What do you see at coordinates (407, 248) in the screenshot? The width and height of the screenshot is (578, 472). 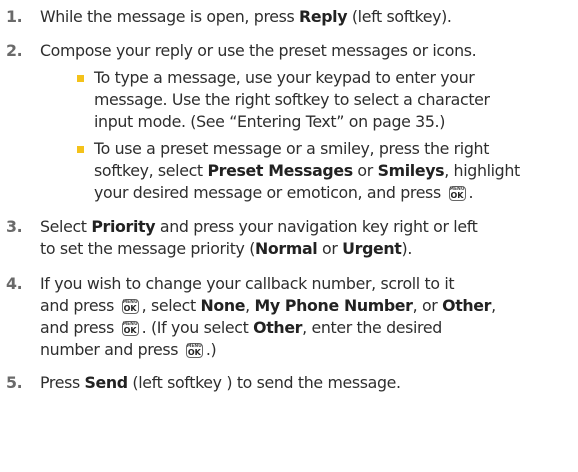 I see `text-segment: ).` at bounding box center [407, 248].